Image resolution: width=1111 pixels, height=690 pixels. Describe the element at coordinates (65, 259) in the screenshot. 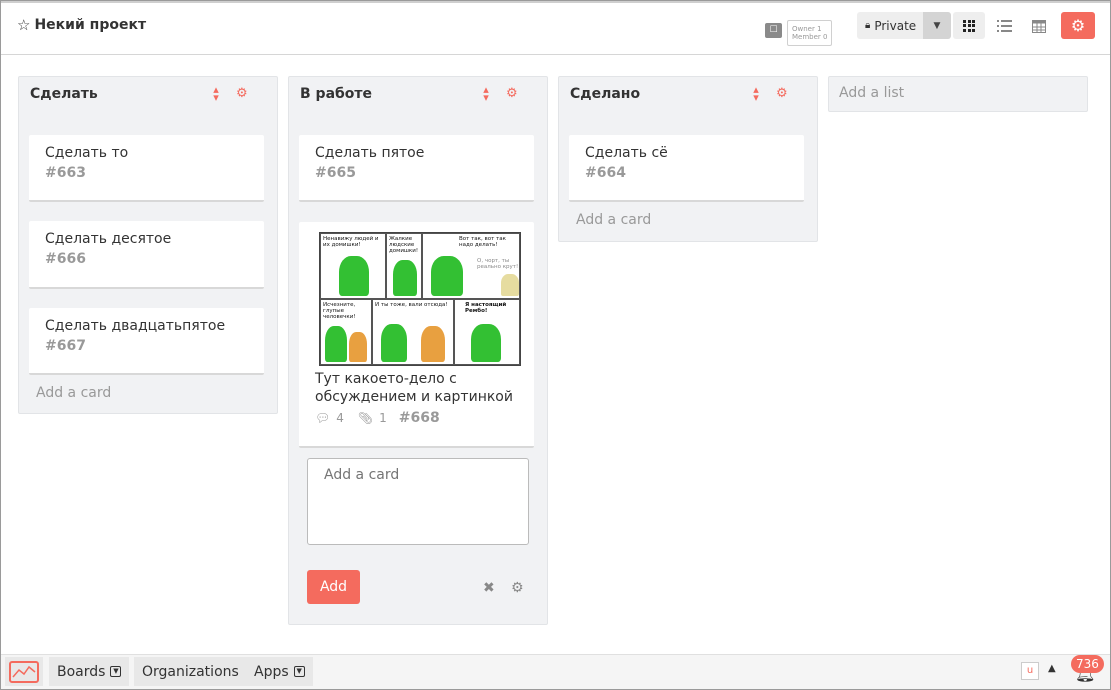

I see `card-number: #666` at that location.